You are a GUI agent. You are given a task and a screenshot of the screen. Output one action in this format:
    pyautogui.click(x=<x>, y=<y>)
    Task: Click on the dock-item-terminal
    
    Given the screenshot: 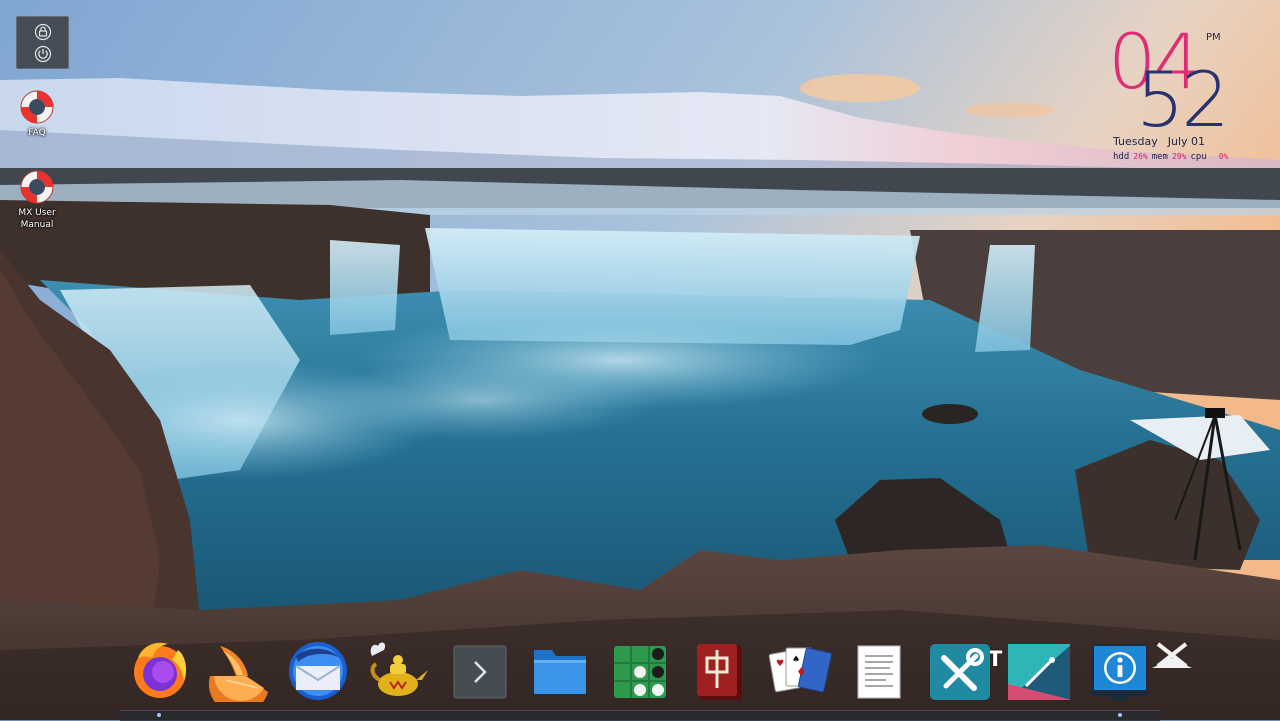 What is the action you would take?
    pyautogui.click(x=480, y=671)
    